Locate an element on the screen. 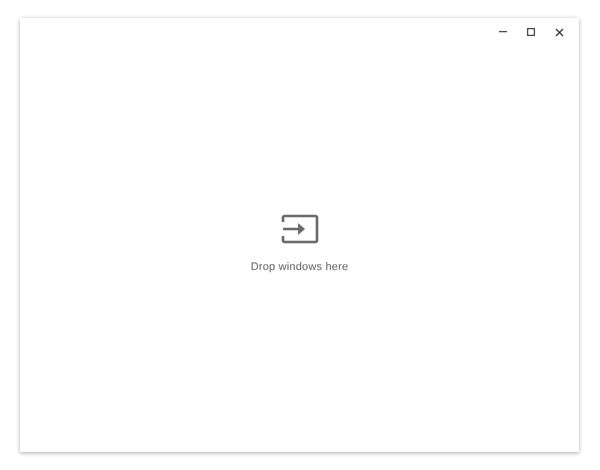  drop-window-icon is located at coordinates (300, 229).